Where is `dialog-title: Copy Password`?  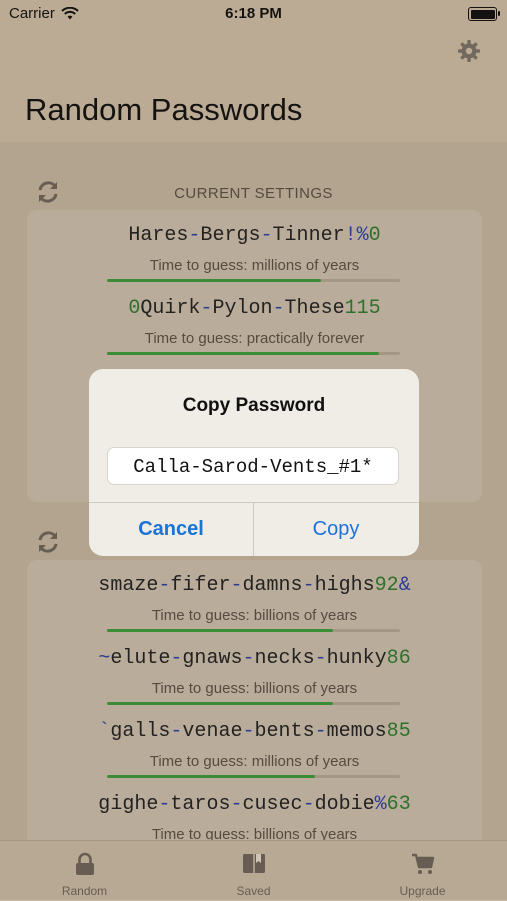 dialog-title: Copy Password is located at coordinates (254, 405).